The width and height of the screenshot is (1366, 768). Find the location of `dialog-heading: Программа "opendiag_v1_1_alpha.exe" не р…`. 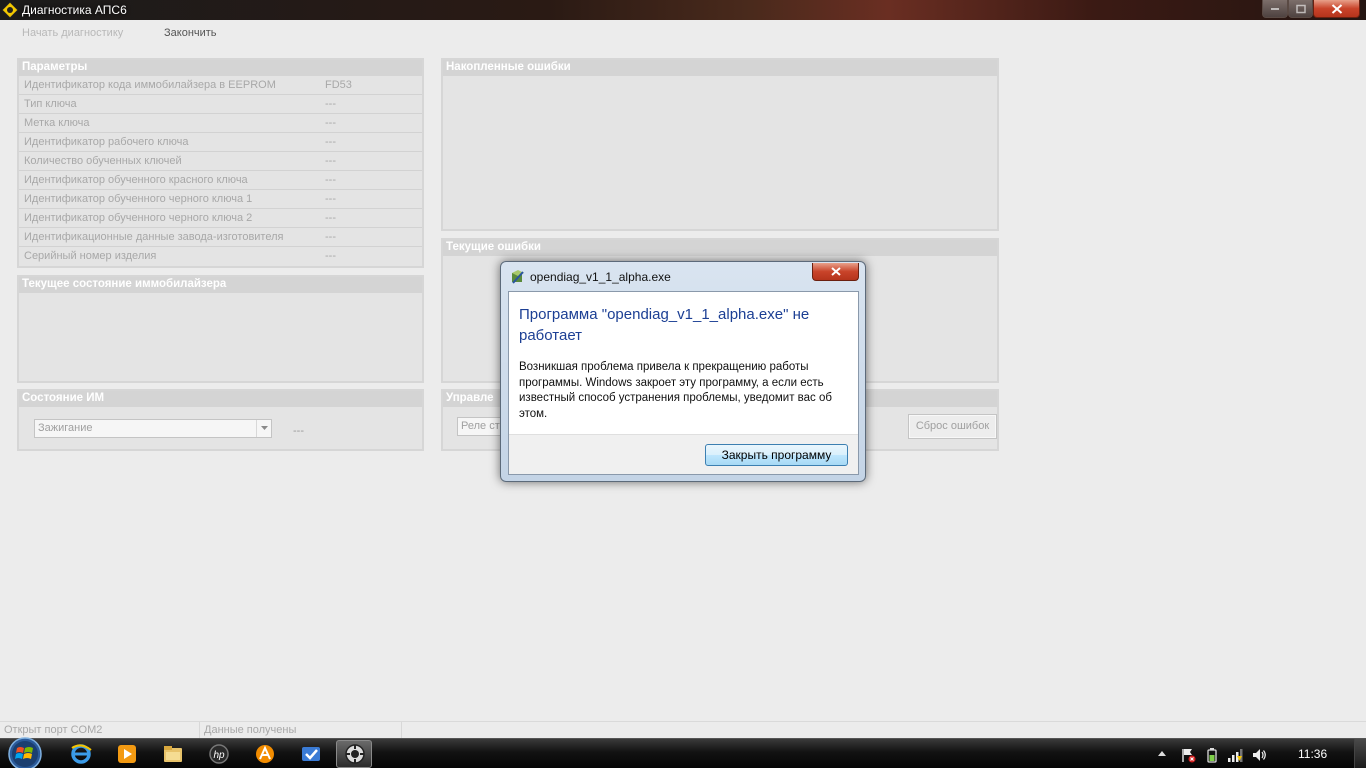

dialog-heading: Программа "opendiag_v1_1_alpha.exe" не р… is located at coordinates (664, 325).